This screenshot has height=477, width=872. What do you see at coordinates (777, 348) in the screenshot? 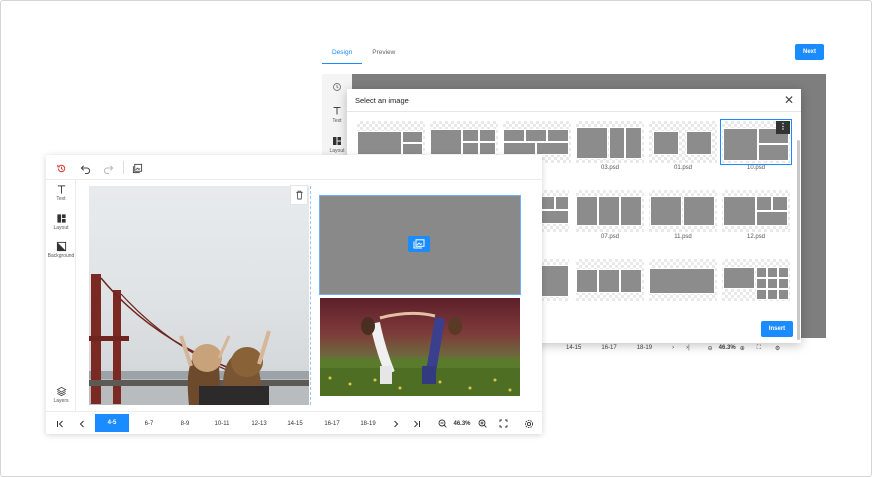
I see `back-settings-icon: ⚙` at bounding box center [777, 348].